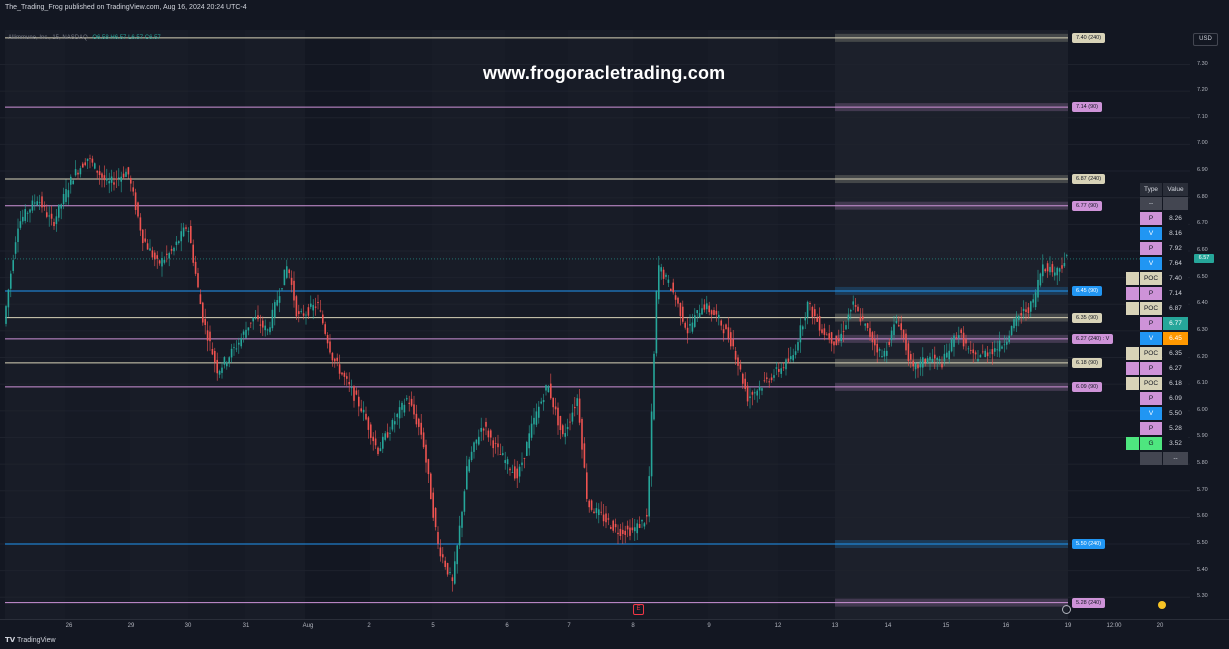 Image resolution: width=1229 pixels, height=649 pixels. Describe the element at coordinates (1151, 443) in the screenshot. I see `type-cell: G` at that location.